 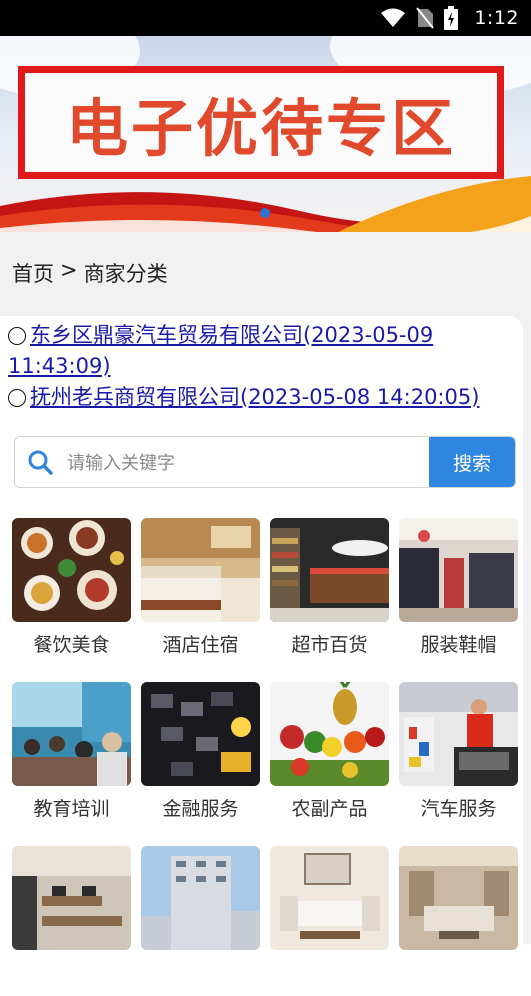 I want to click on hotel-image, so click(x=200, y=570).